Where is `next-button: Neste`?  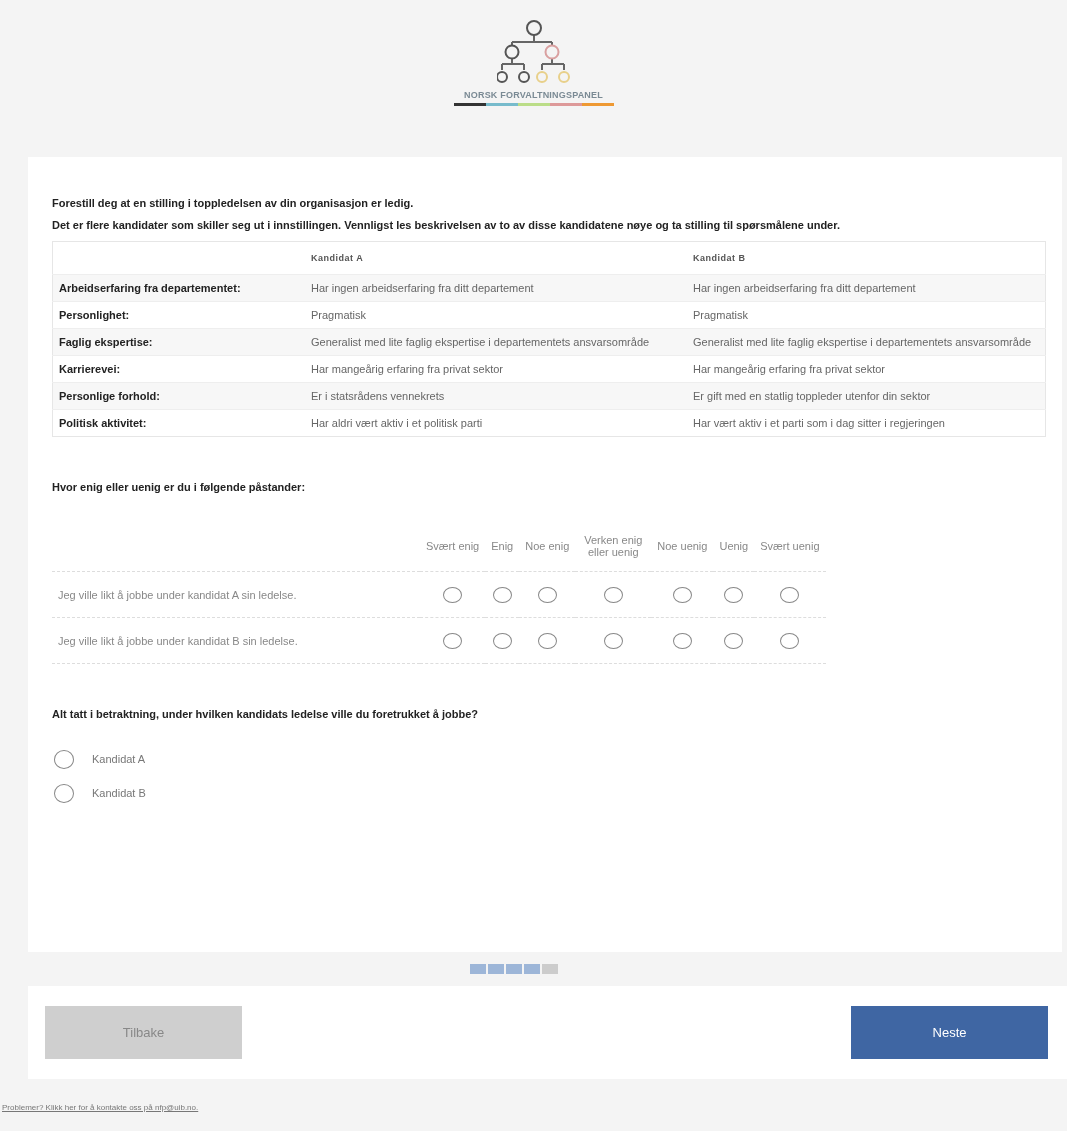
next-button: Neste is located at coordinates (949, 1032).